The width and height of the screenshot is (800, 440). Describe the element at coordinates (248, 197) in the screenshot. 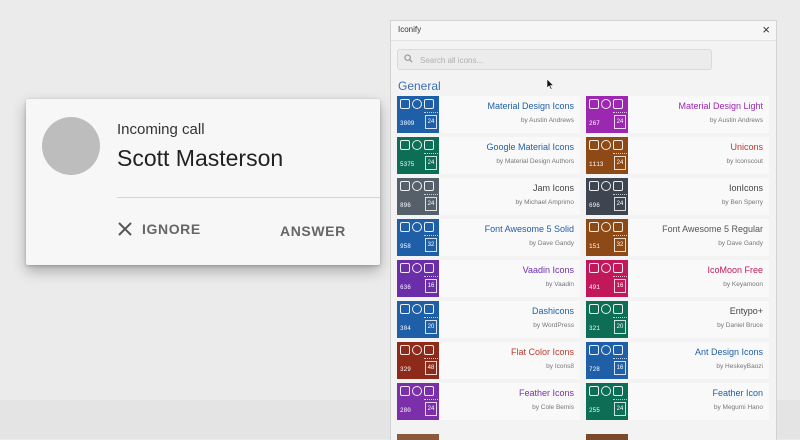

I see `divider` at that location.